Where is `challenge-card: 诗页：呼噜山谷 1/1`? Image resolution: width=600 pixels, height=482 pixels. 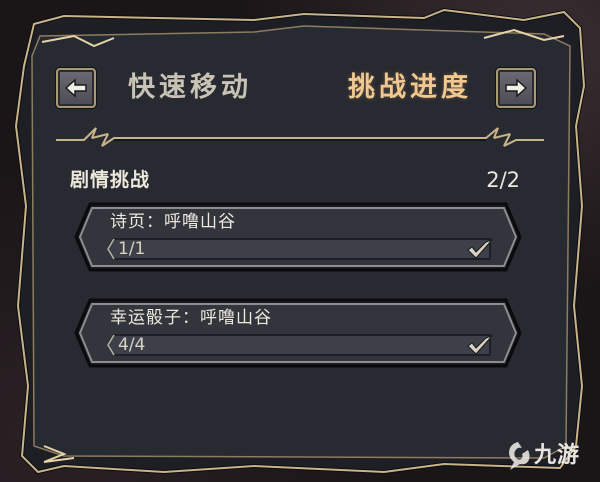
challenge-card: 诗页：呼噜山谷 1/1 is located at coordinates (298, 237).